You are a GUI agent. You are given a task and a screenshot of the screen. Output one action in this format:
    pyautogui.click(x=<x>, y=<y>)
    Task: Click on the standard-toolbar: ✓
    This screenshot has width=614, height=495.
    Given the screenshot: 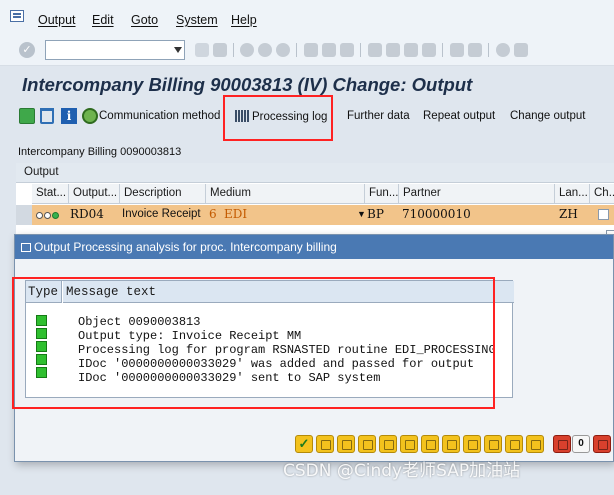 What is the action you would take?
    pyautogui.click(x=307, y=50)
    